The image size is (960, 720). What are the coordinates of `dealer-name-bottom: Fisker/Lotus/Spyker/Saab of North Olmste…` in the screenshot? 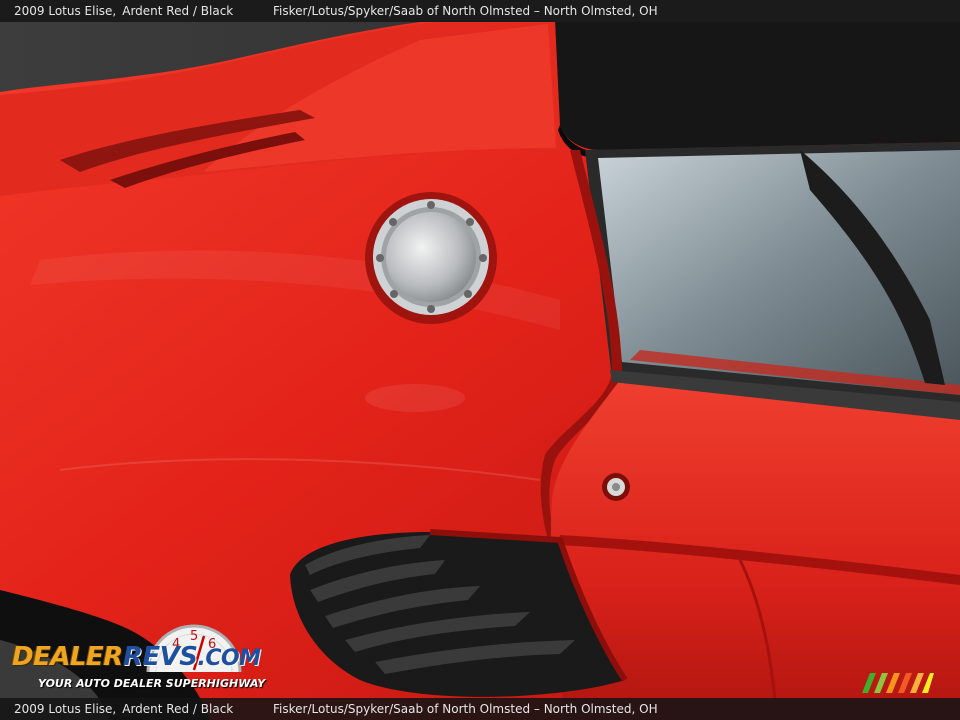 It's located at (465, 709).